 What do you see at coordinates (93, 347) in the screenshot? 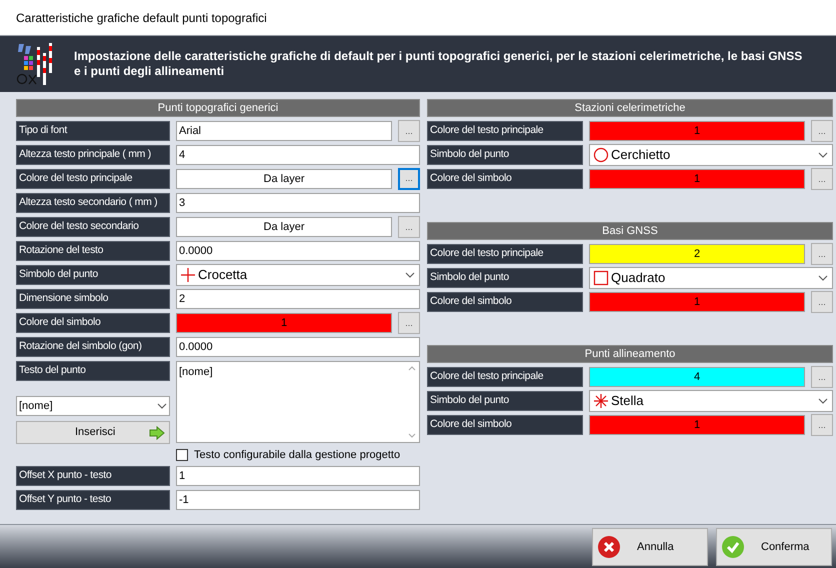
I see `field-label: Rotazione del simbolo (gon)` at bounding box center [93, 347].